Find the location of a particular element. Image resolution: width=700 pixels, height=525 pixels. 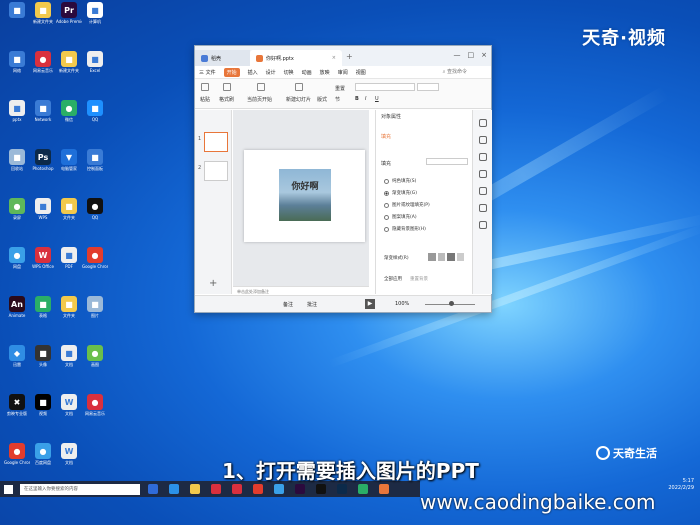

fill-option: 图片或纹理填充(P) is located at coordinates (407, 205).